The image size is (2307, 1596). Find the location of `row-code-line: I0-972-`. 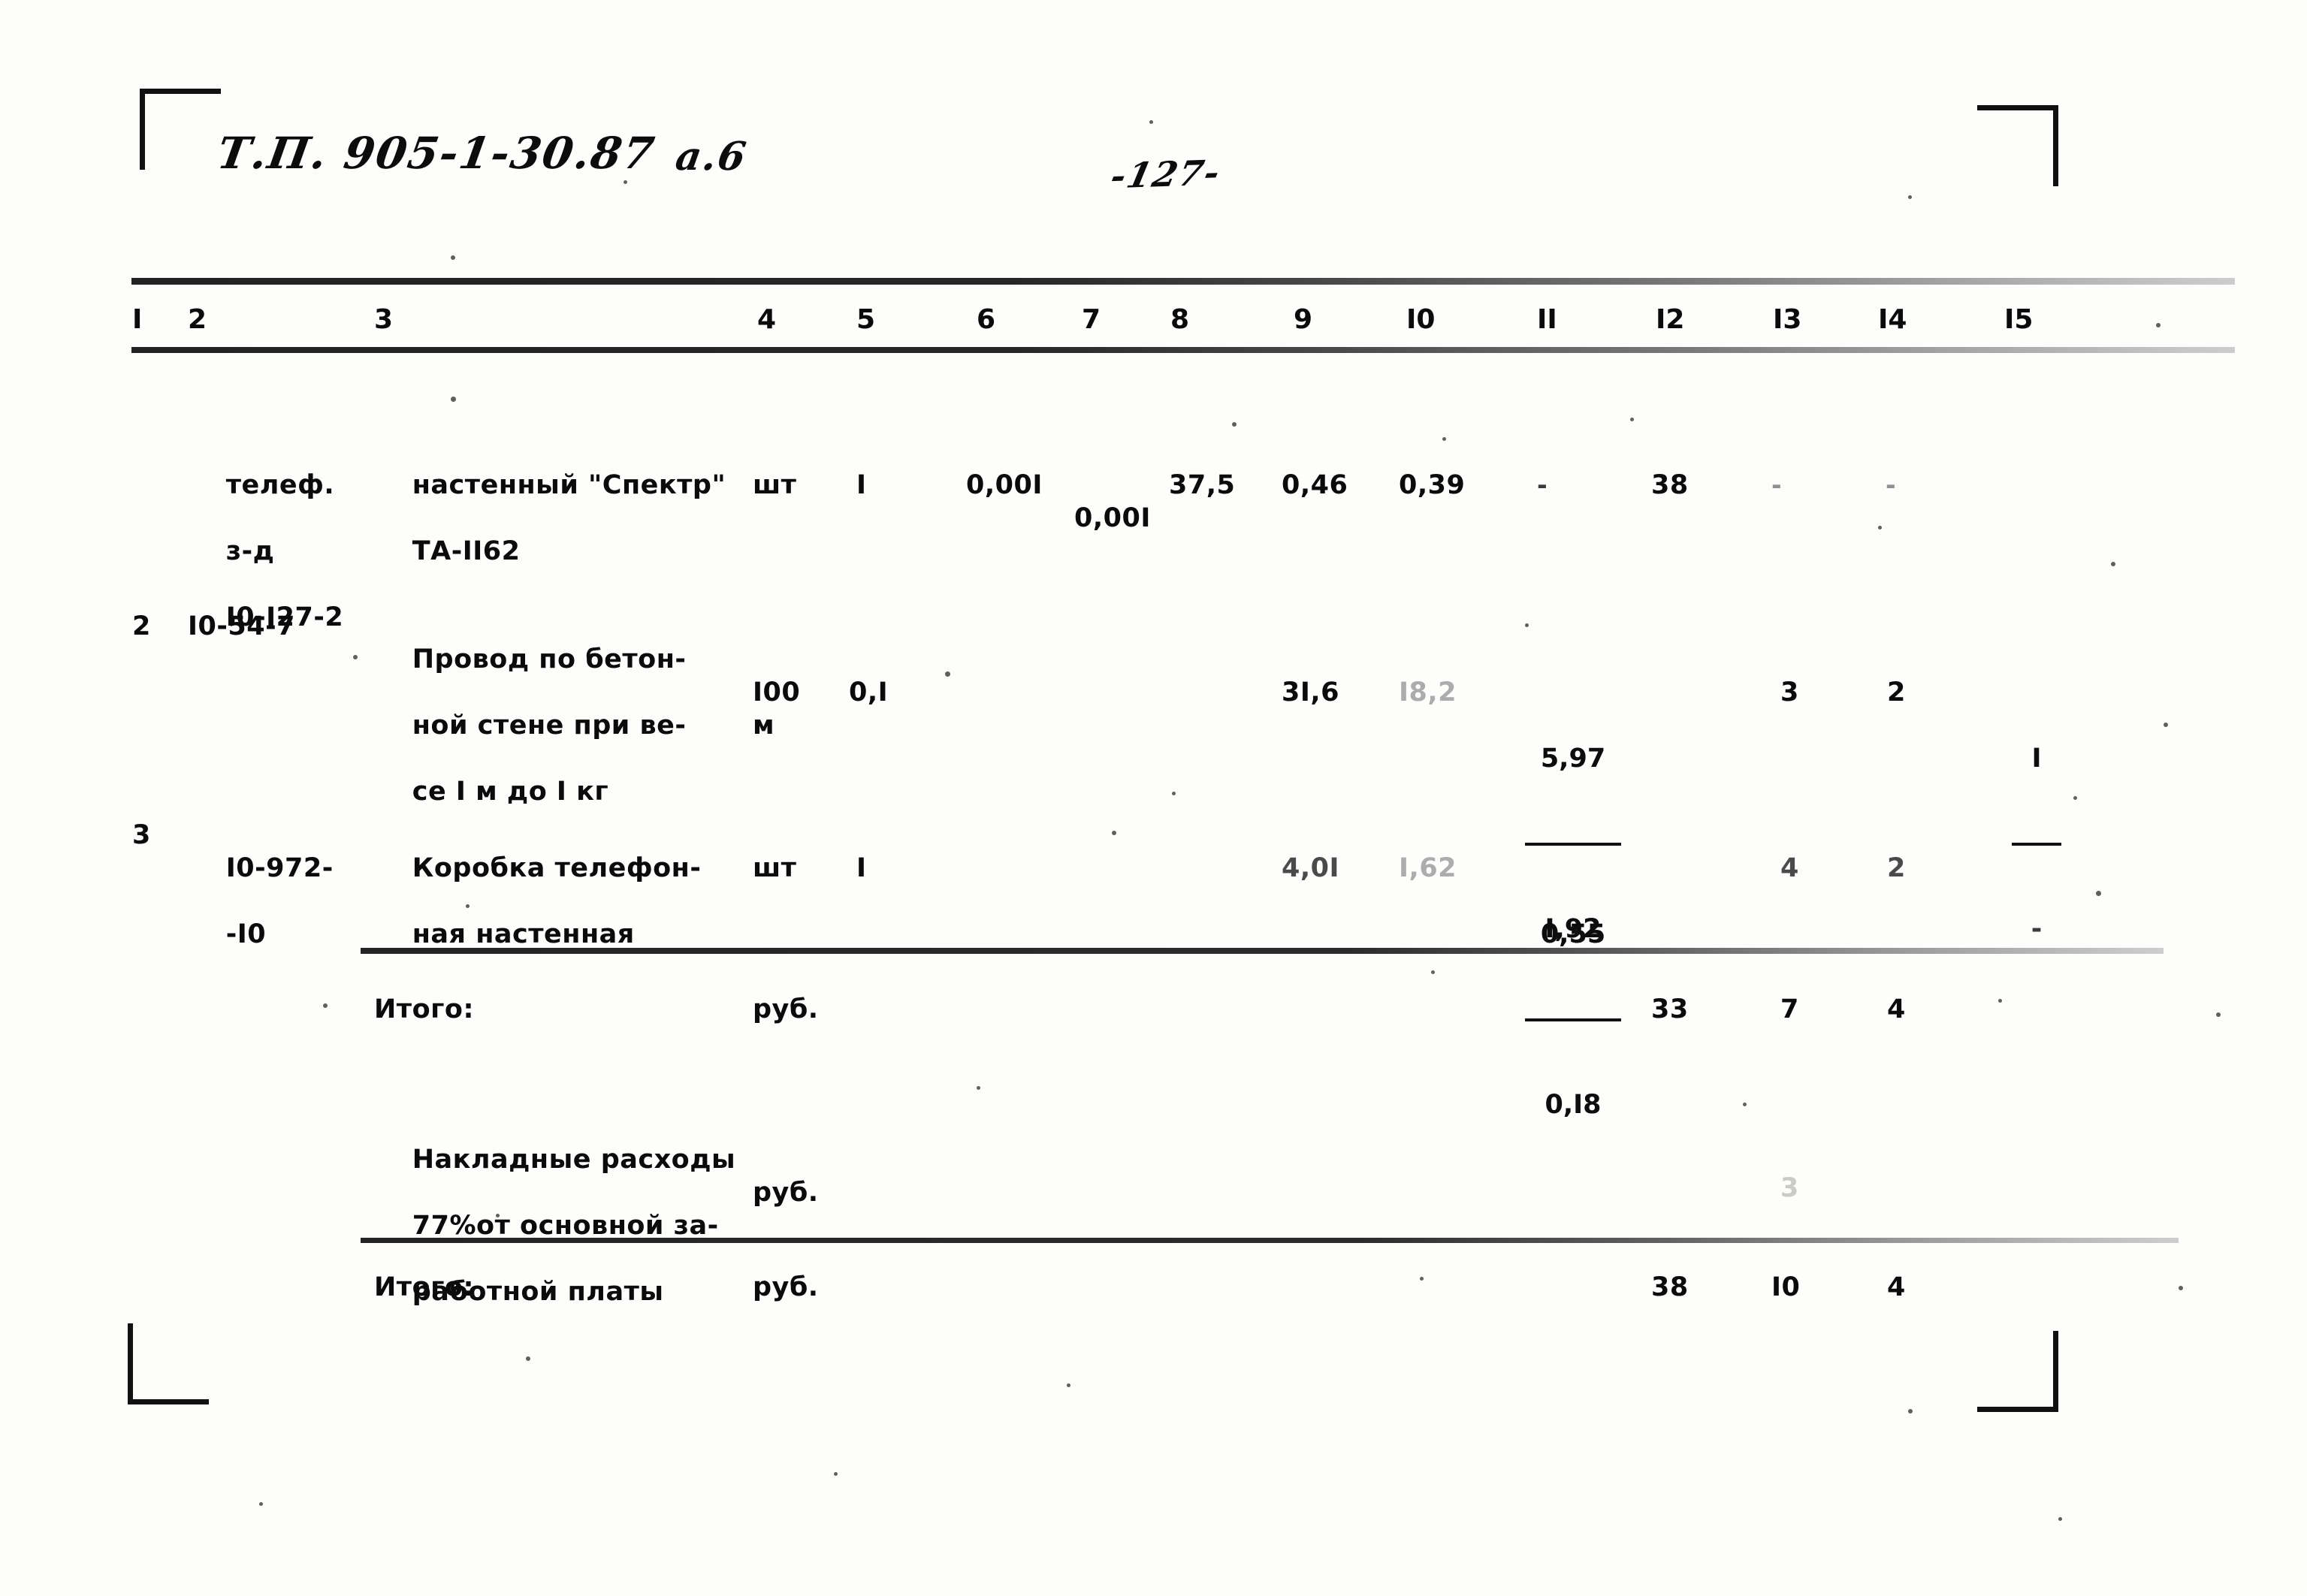

row-code-line: I0-972- is located at coordinates (279, 868).